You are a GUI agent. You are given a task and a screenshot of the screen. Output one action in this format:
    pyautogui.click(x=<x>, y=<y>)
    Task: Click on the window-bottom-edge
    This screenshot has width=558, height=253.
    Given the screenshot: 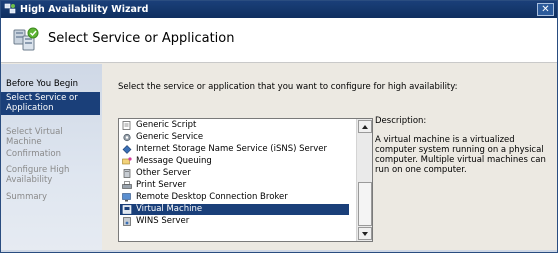 What is the action you would take?
    pyautogui.click(x=279, y=251)
    